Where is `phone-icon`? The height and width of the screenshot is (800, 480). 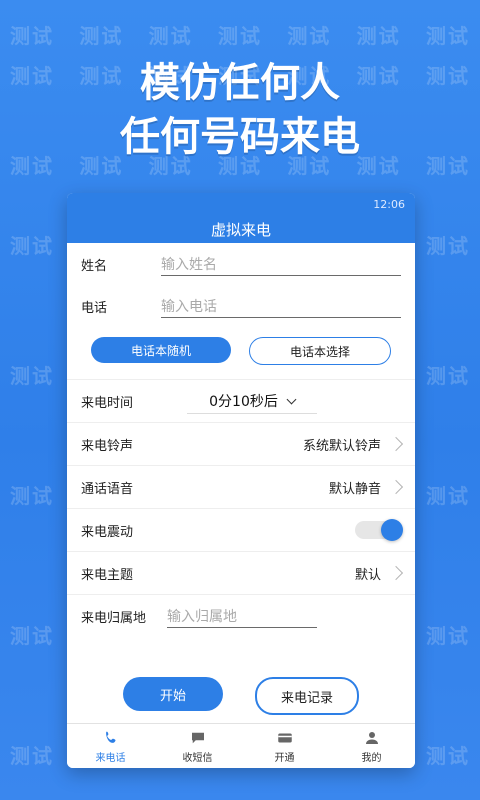 phone-icon is located at coordinates (110, 737).